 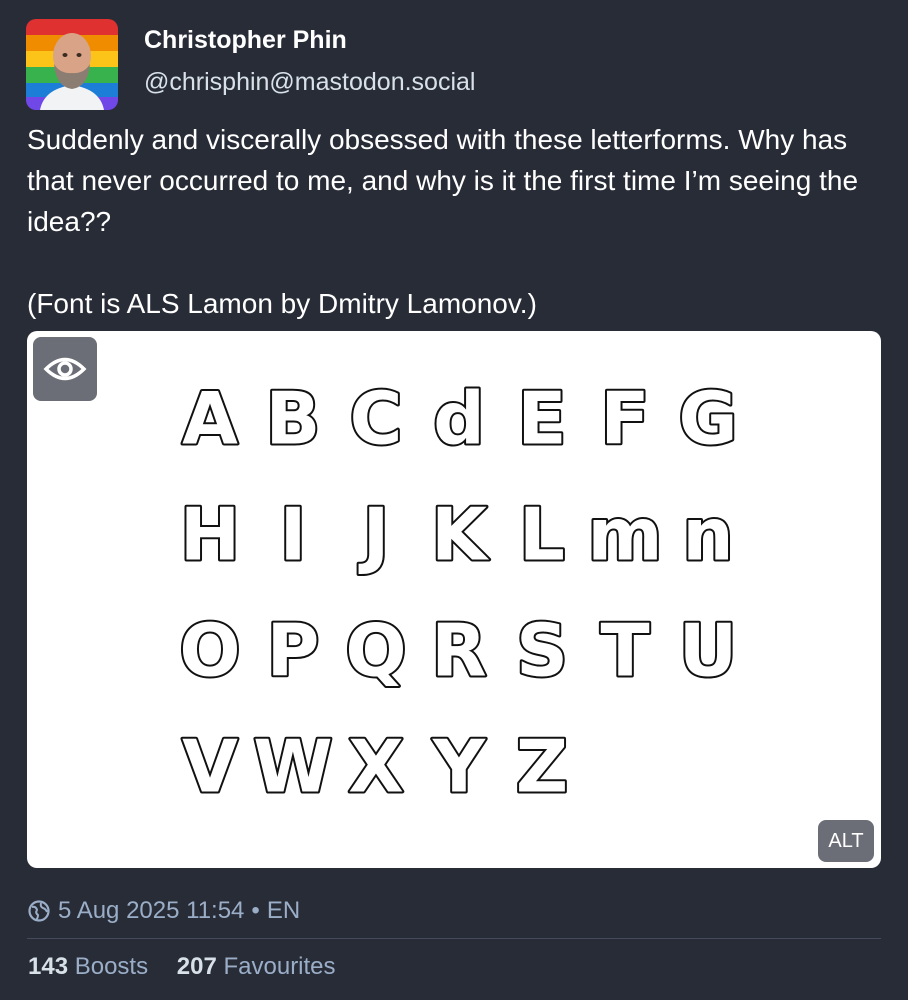 What do you see at coordinates (151, 911) in the screenshot?
I see `post-timestamp: 5 Aug 2025 11:54` at bounding box center [151, 911].